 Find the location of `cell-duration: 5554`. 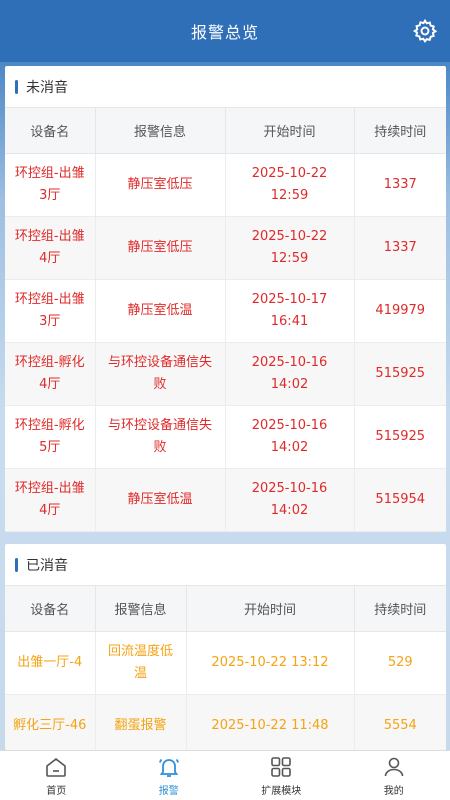

cell-duration: 5554 is located at coordinates (400, 722).